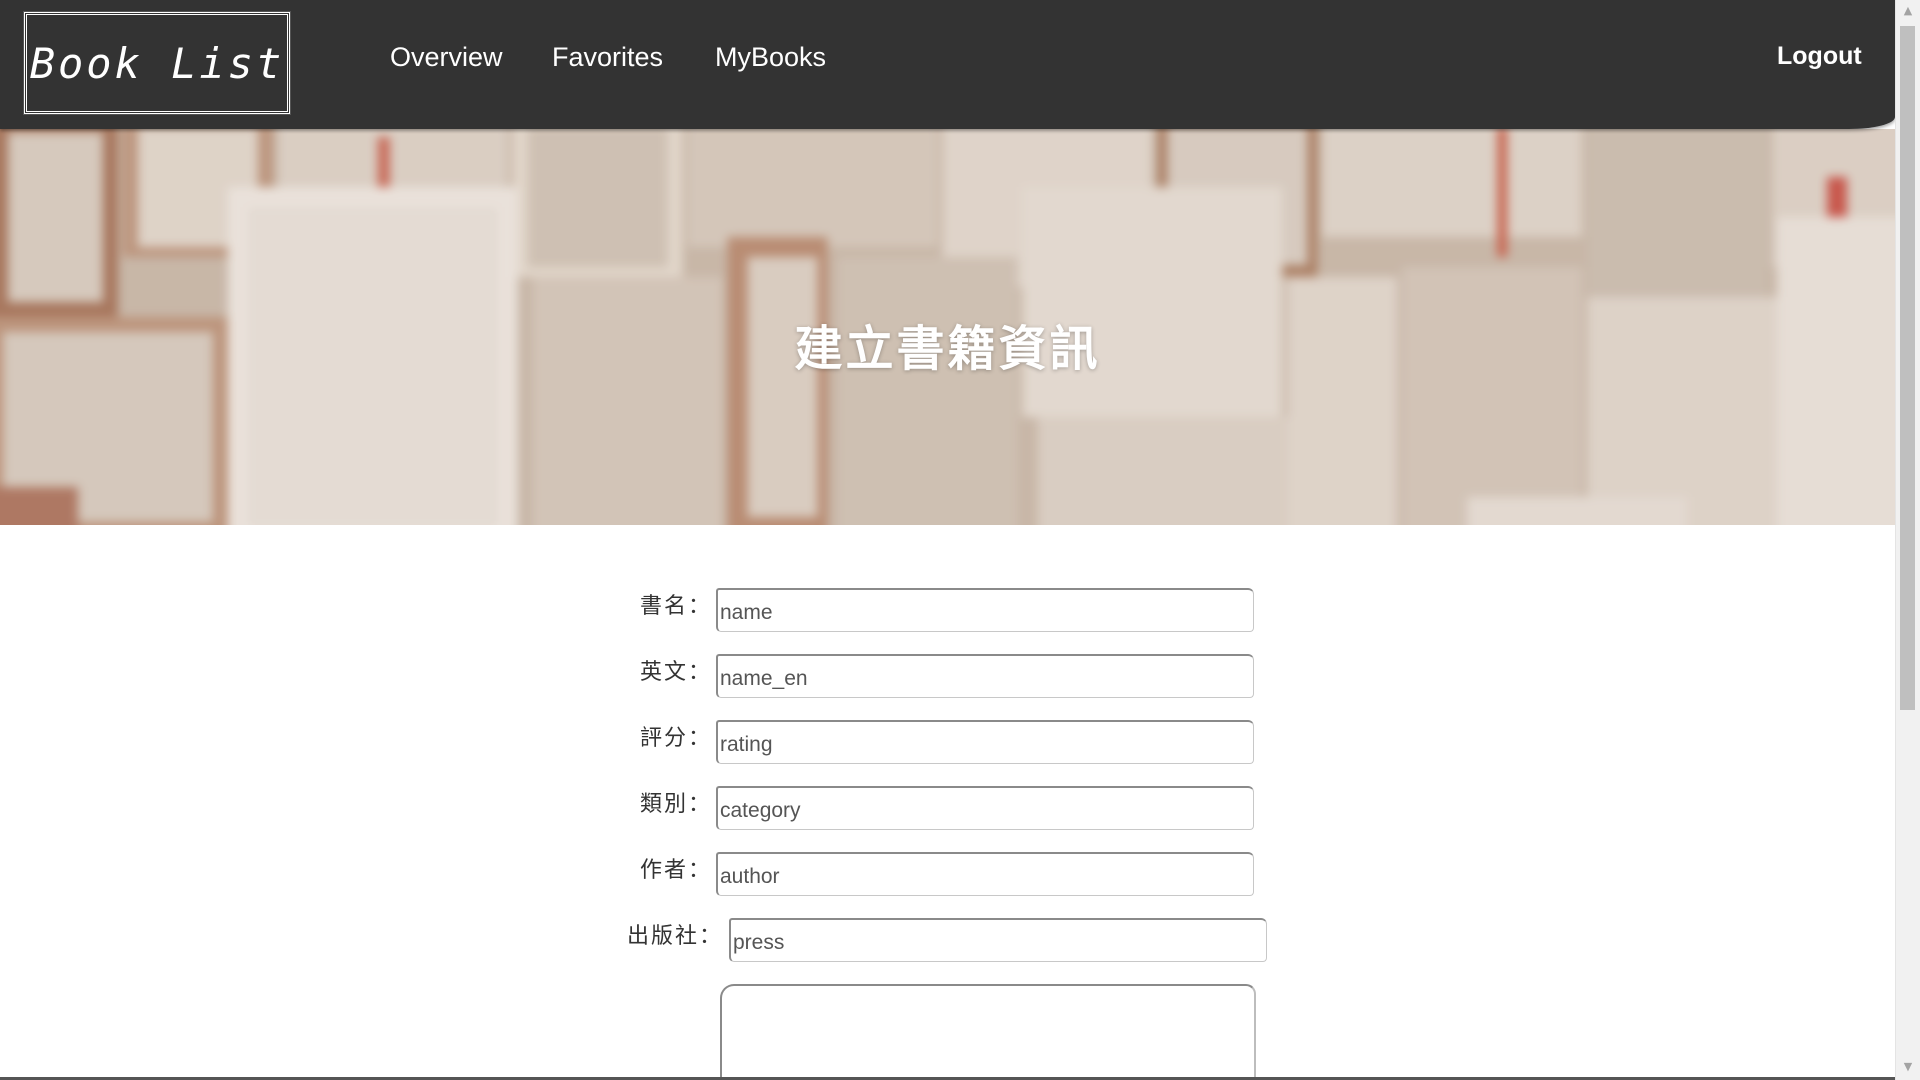  I want to click on field-label-name: 書名：, so click(676, 606).